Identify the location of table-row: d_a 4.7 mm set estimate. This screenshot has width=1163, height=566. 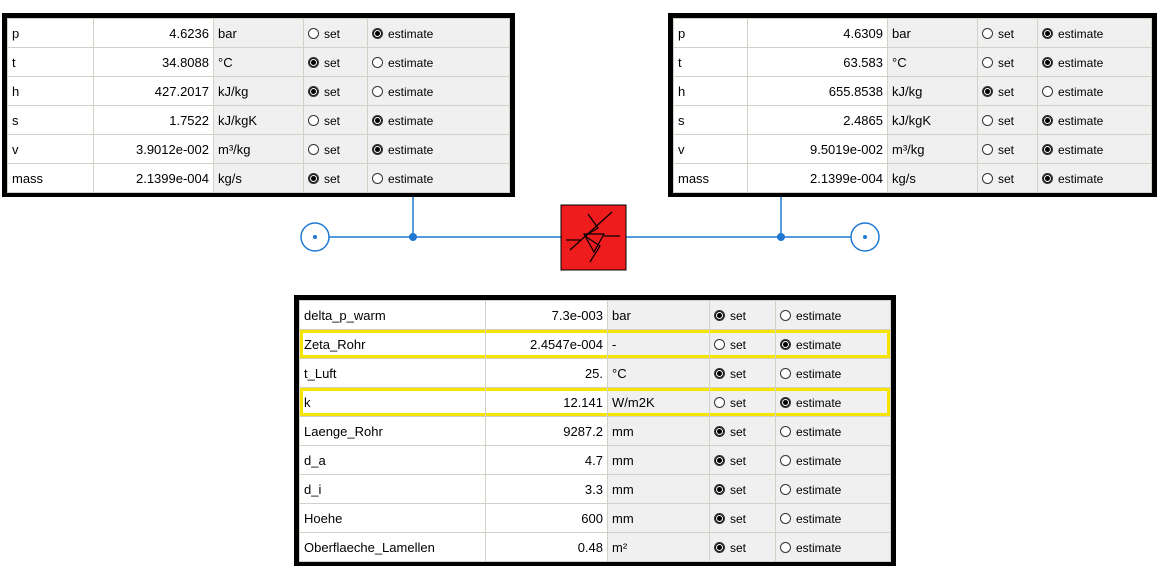
(595, 460).